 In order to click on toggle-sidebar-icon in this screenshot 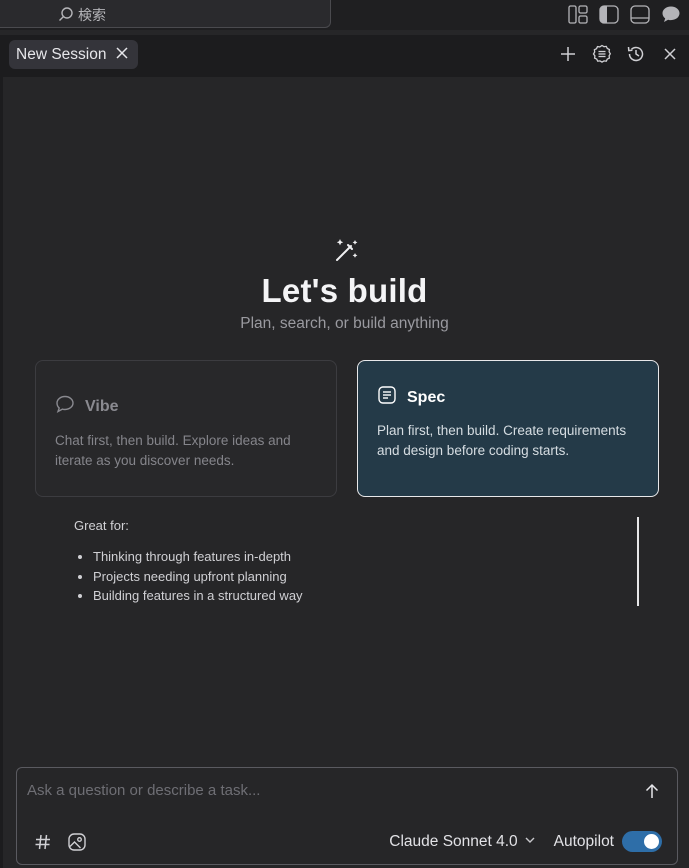, I will do `click(608, 14)`.